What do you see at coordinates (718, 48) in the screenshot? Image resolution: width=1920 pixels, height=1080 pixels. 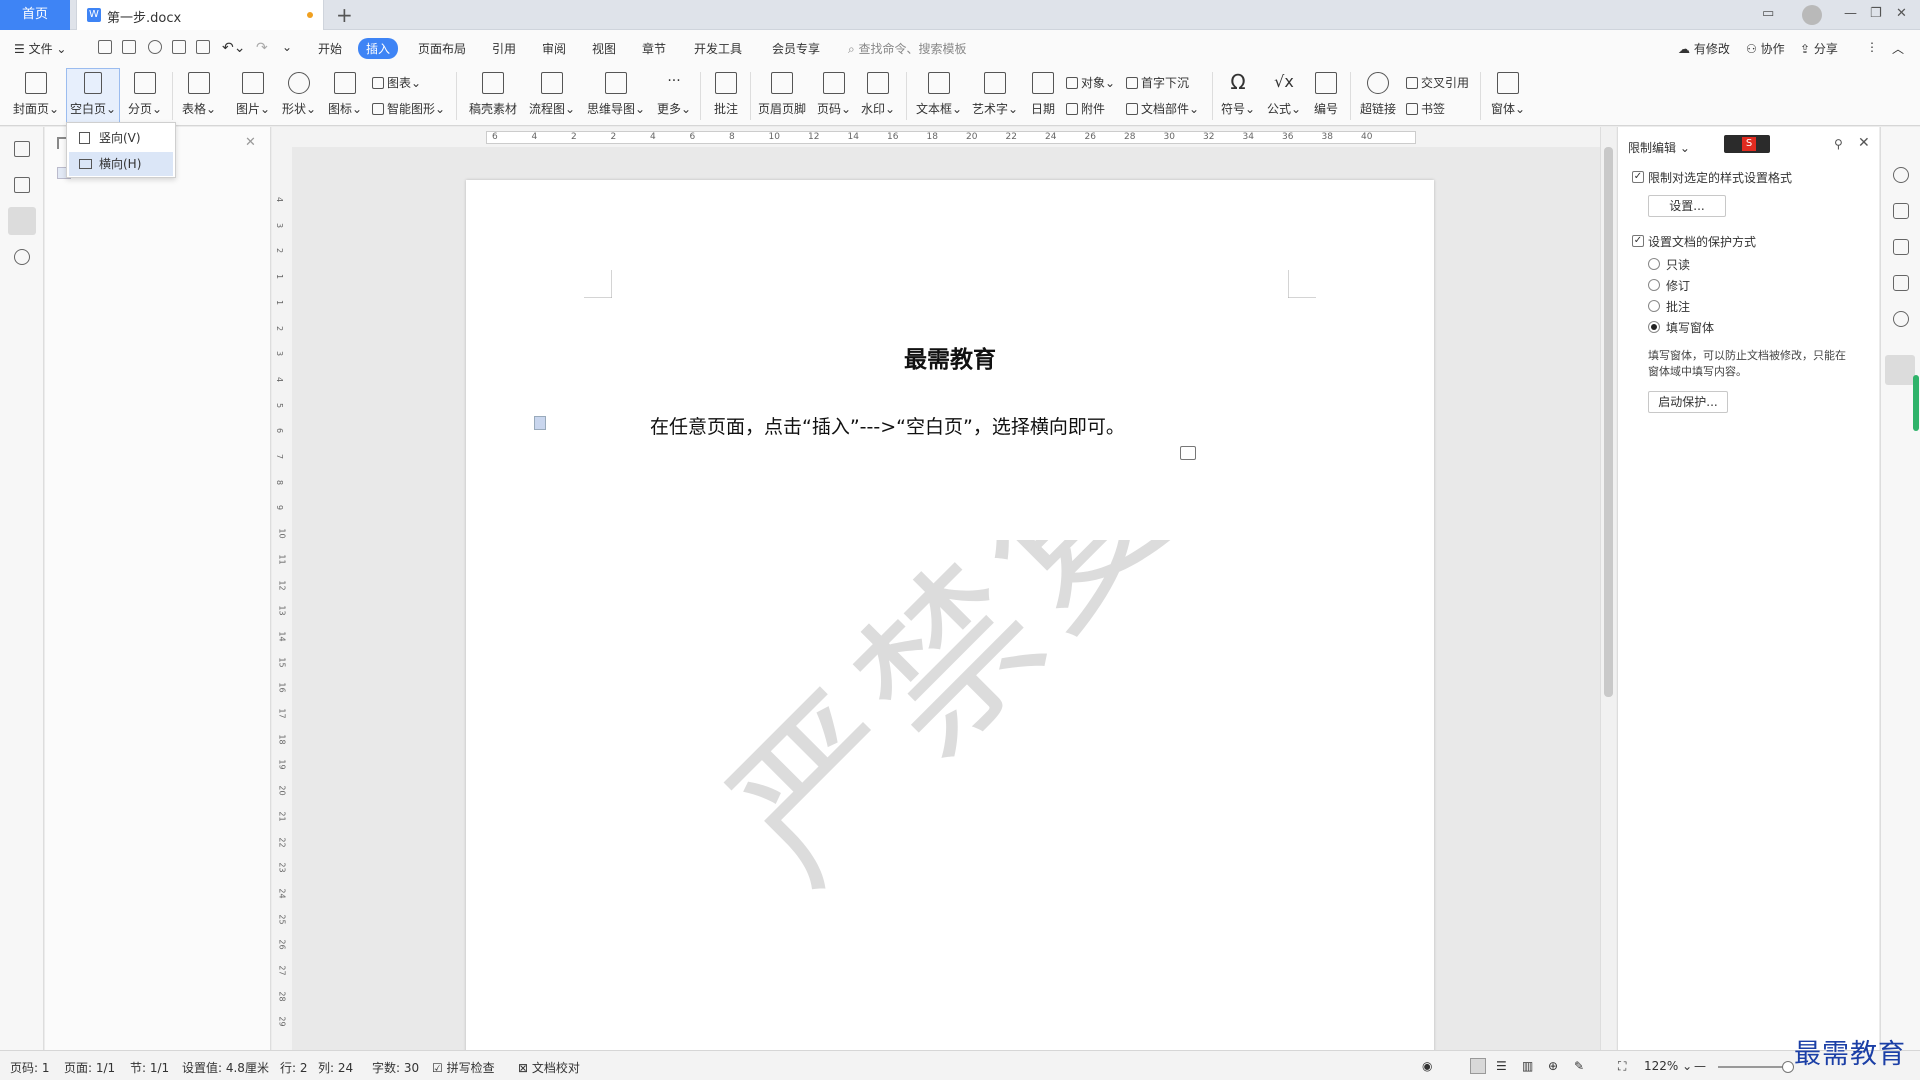 I see `menu-developer: 开发工具` at bounding box center [718, 48].